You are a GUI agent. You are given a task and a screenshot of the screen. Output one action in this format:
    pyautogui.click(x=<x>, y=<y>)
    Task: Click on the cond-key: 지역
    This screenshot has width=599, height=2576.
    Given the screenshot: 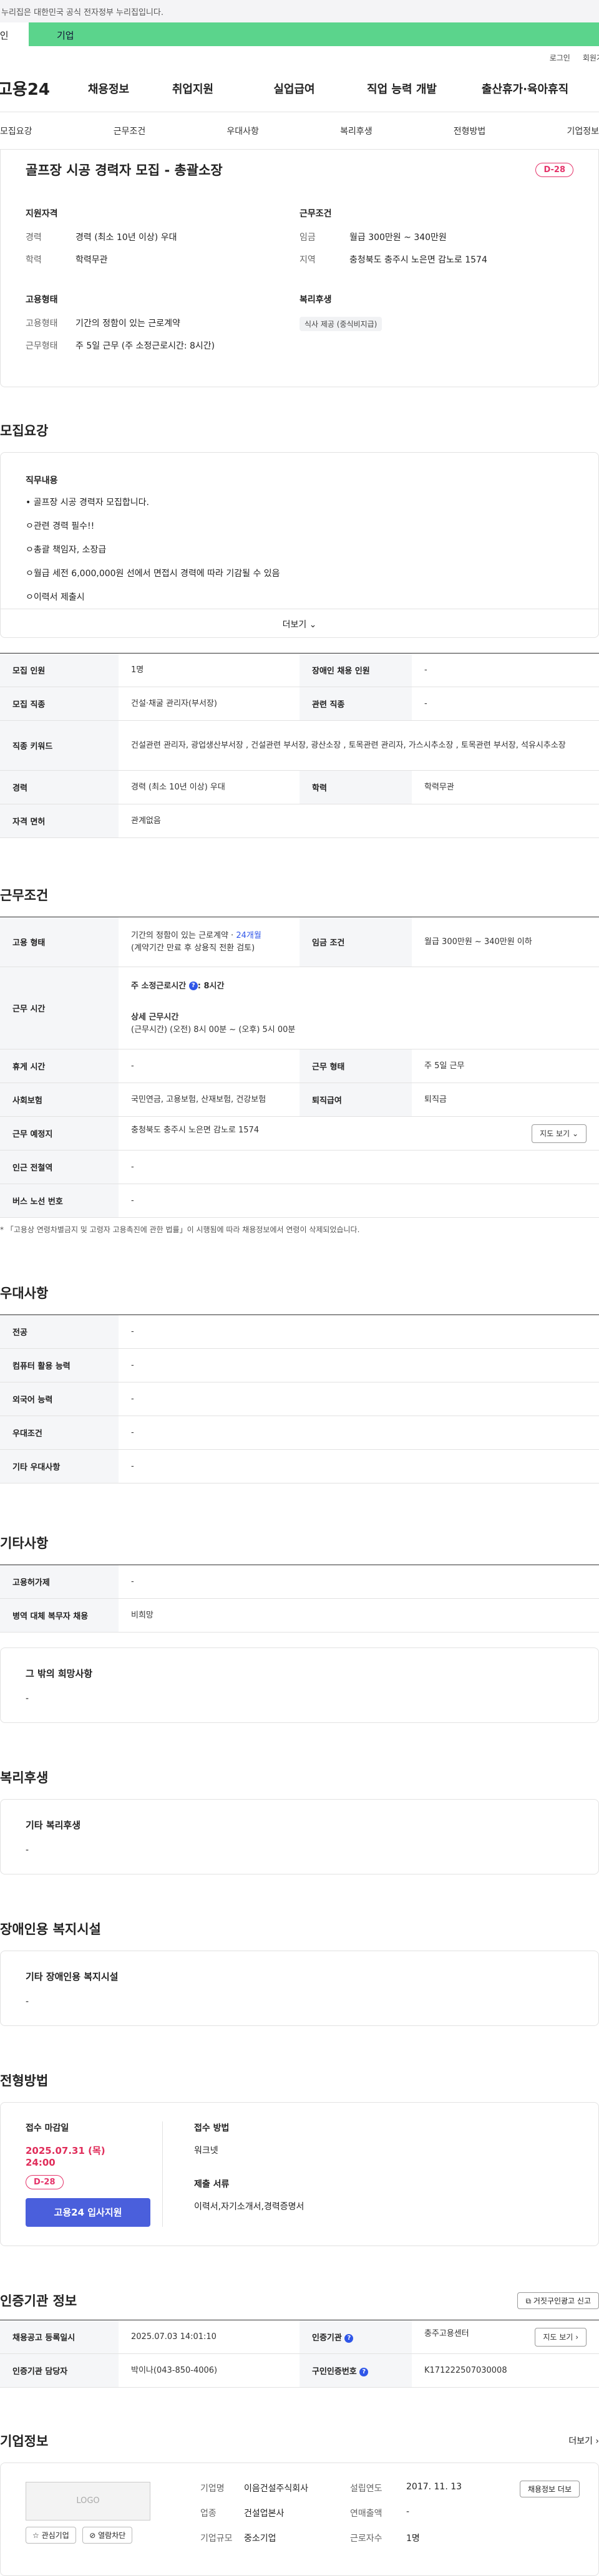 What is the action you would take?
    pyautogui.click(x=308, y=260)
    